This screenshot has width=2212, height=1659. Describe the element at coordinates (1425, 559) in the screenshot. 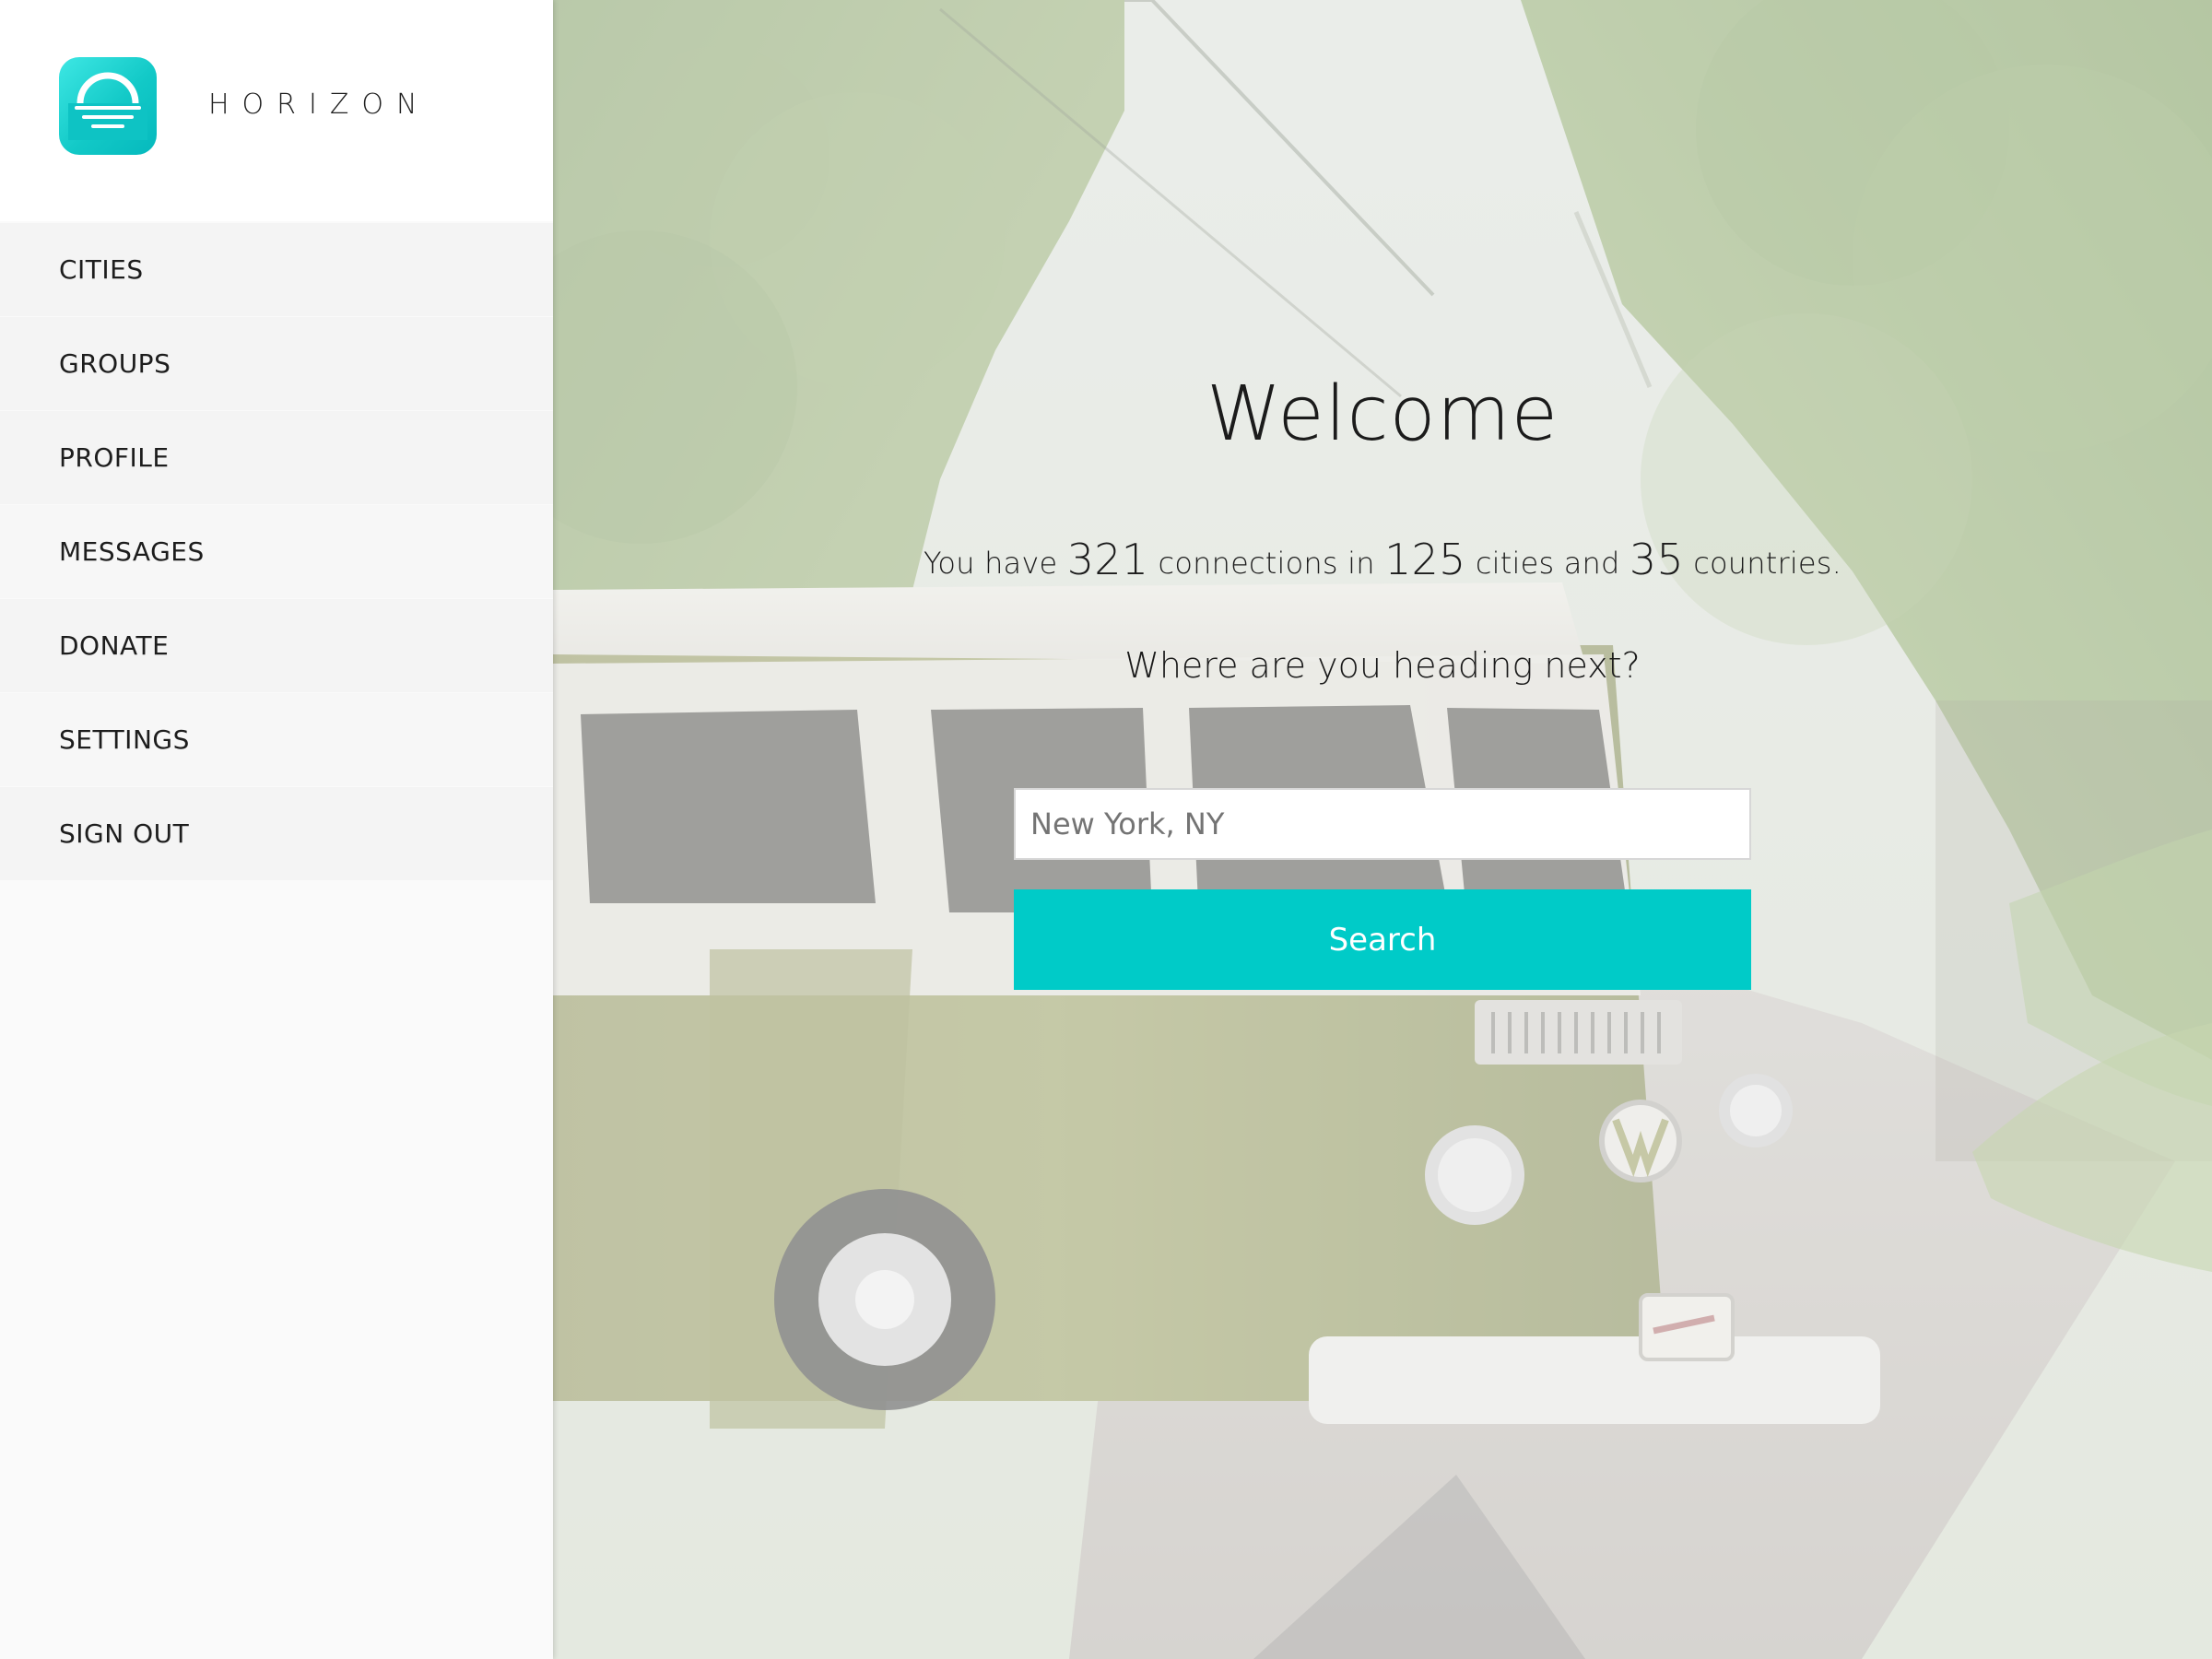

I see `cities-count: 125` at that location.